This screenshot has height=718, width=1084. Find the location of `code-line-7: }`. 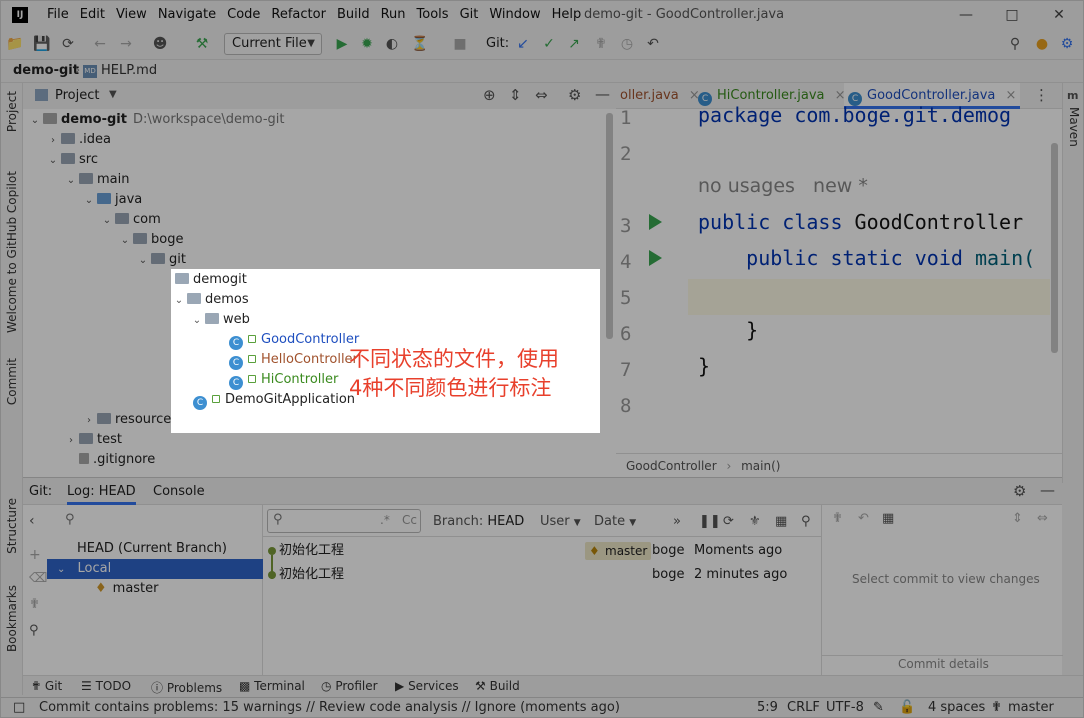

code-line-7: } is located at coordinates (704, 366).